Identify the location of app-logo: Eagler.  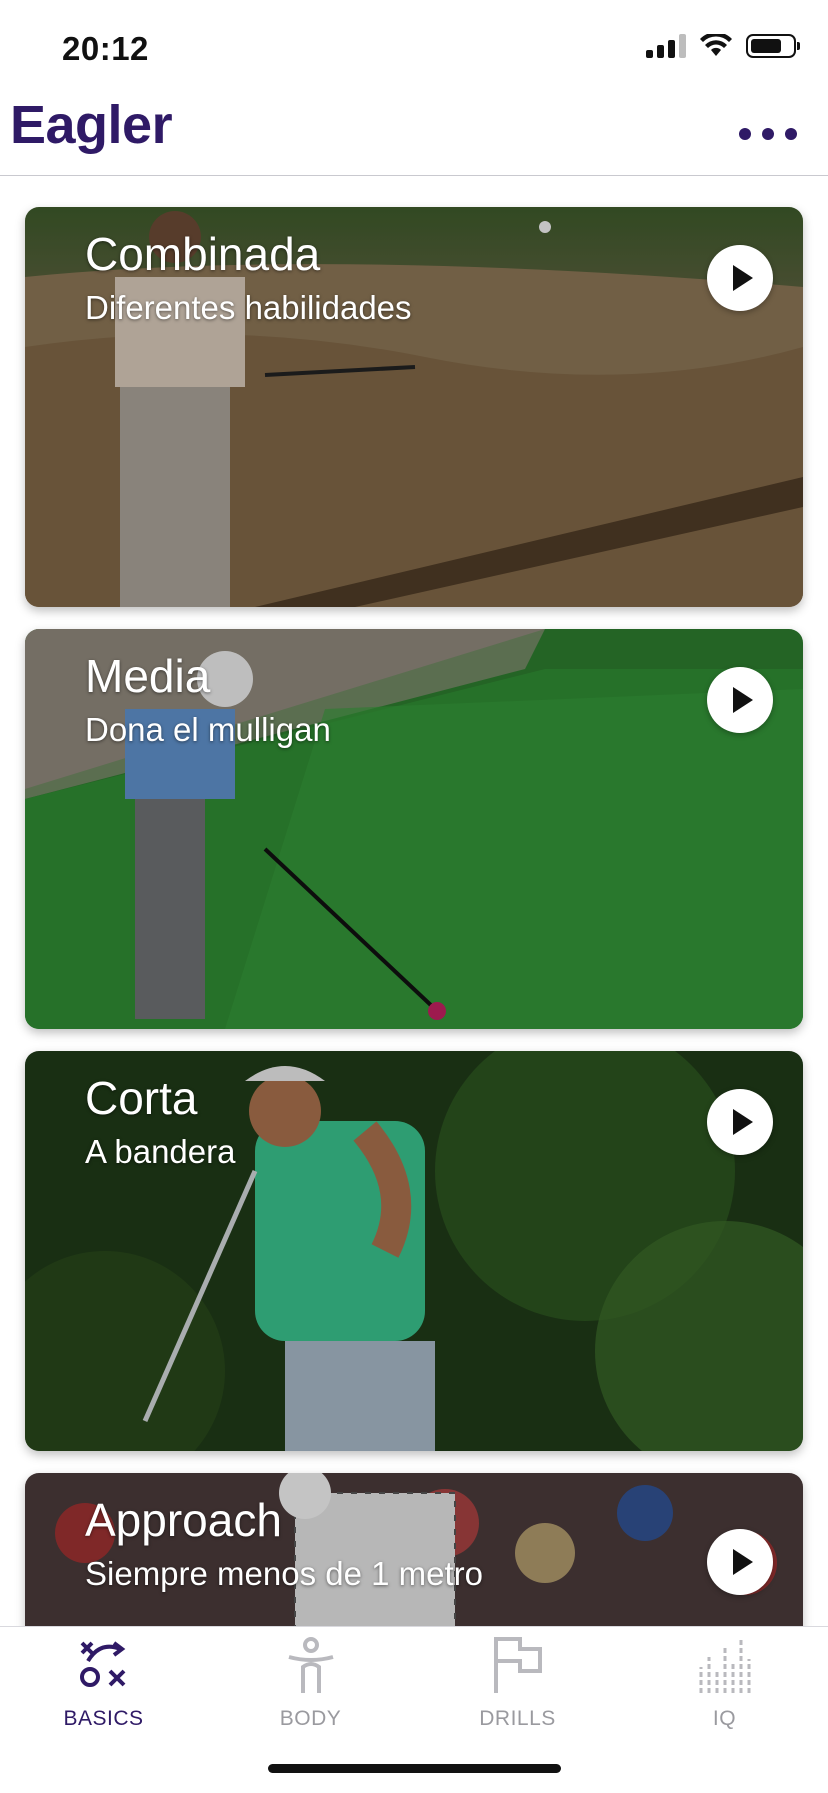
(91, 125).